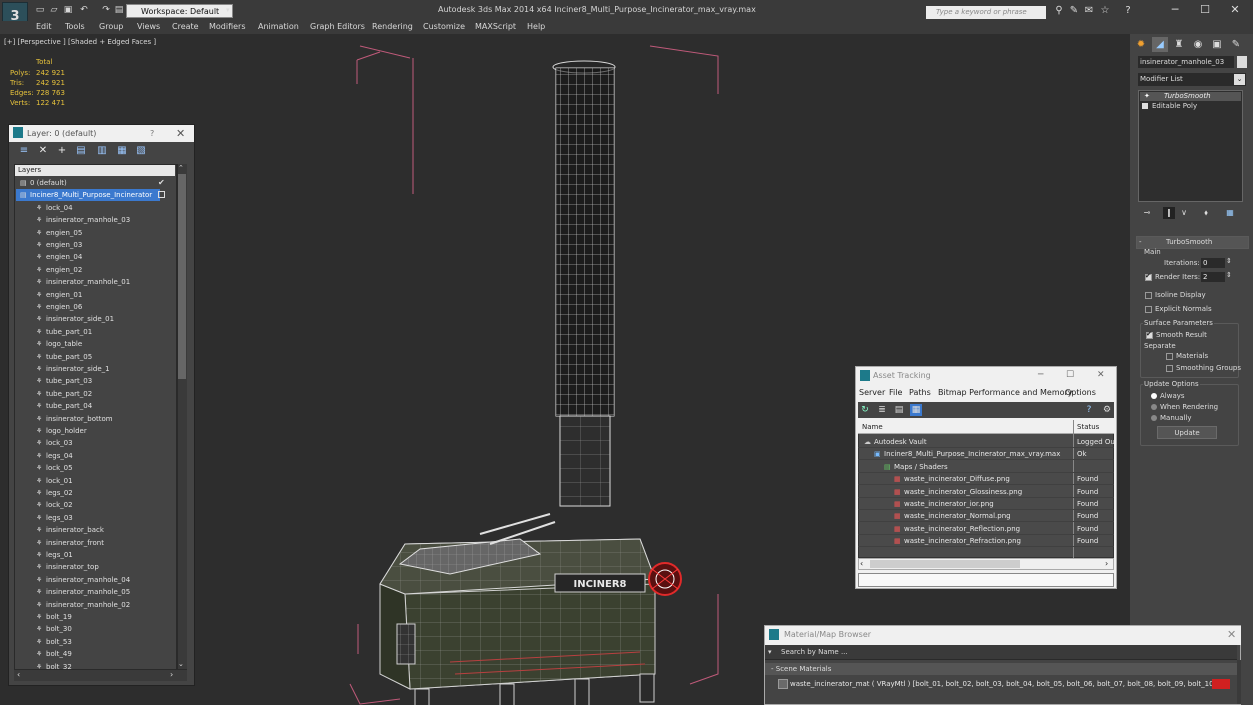  I want to click on menu-animation: Animation, so click(278, 26).